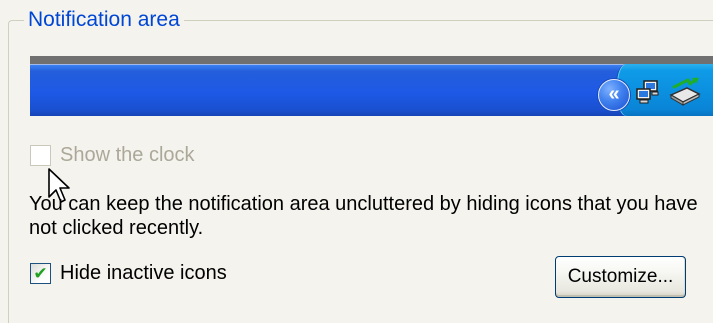 This screenshot has width=713, height=323. Describe the element at coordinates (647, 92) in the screenshot. I see `network-connection-icon` at that location.